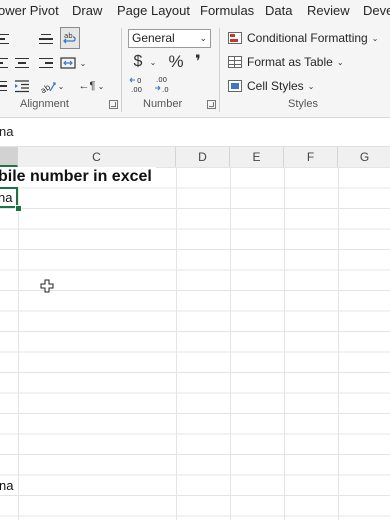  What do you see at coordinates (227, 10) in the screenshot?
I see `tab-formulas: Formulas` at bounding box center [227, 10].